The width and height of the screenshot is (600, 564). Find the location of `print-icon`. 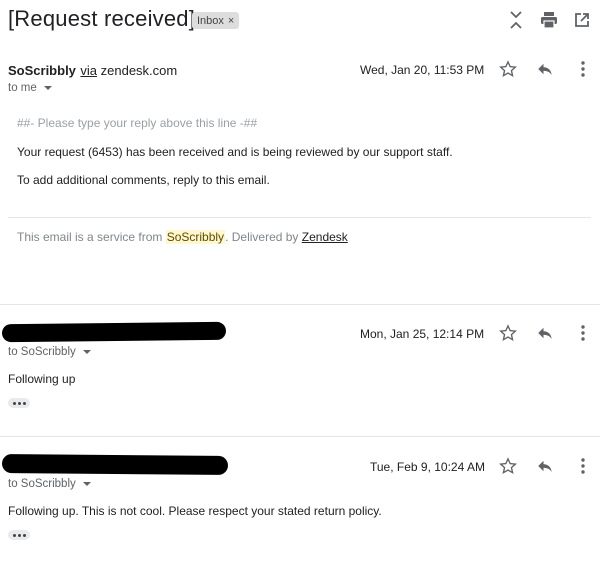

print-icon is located at coordinates (549, 20).